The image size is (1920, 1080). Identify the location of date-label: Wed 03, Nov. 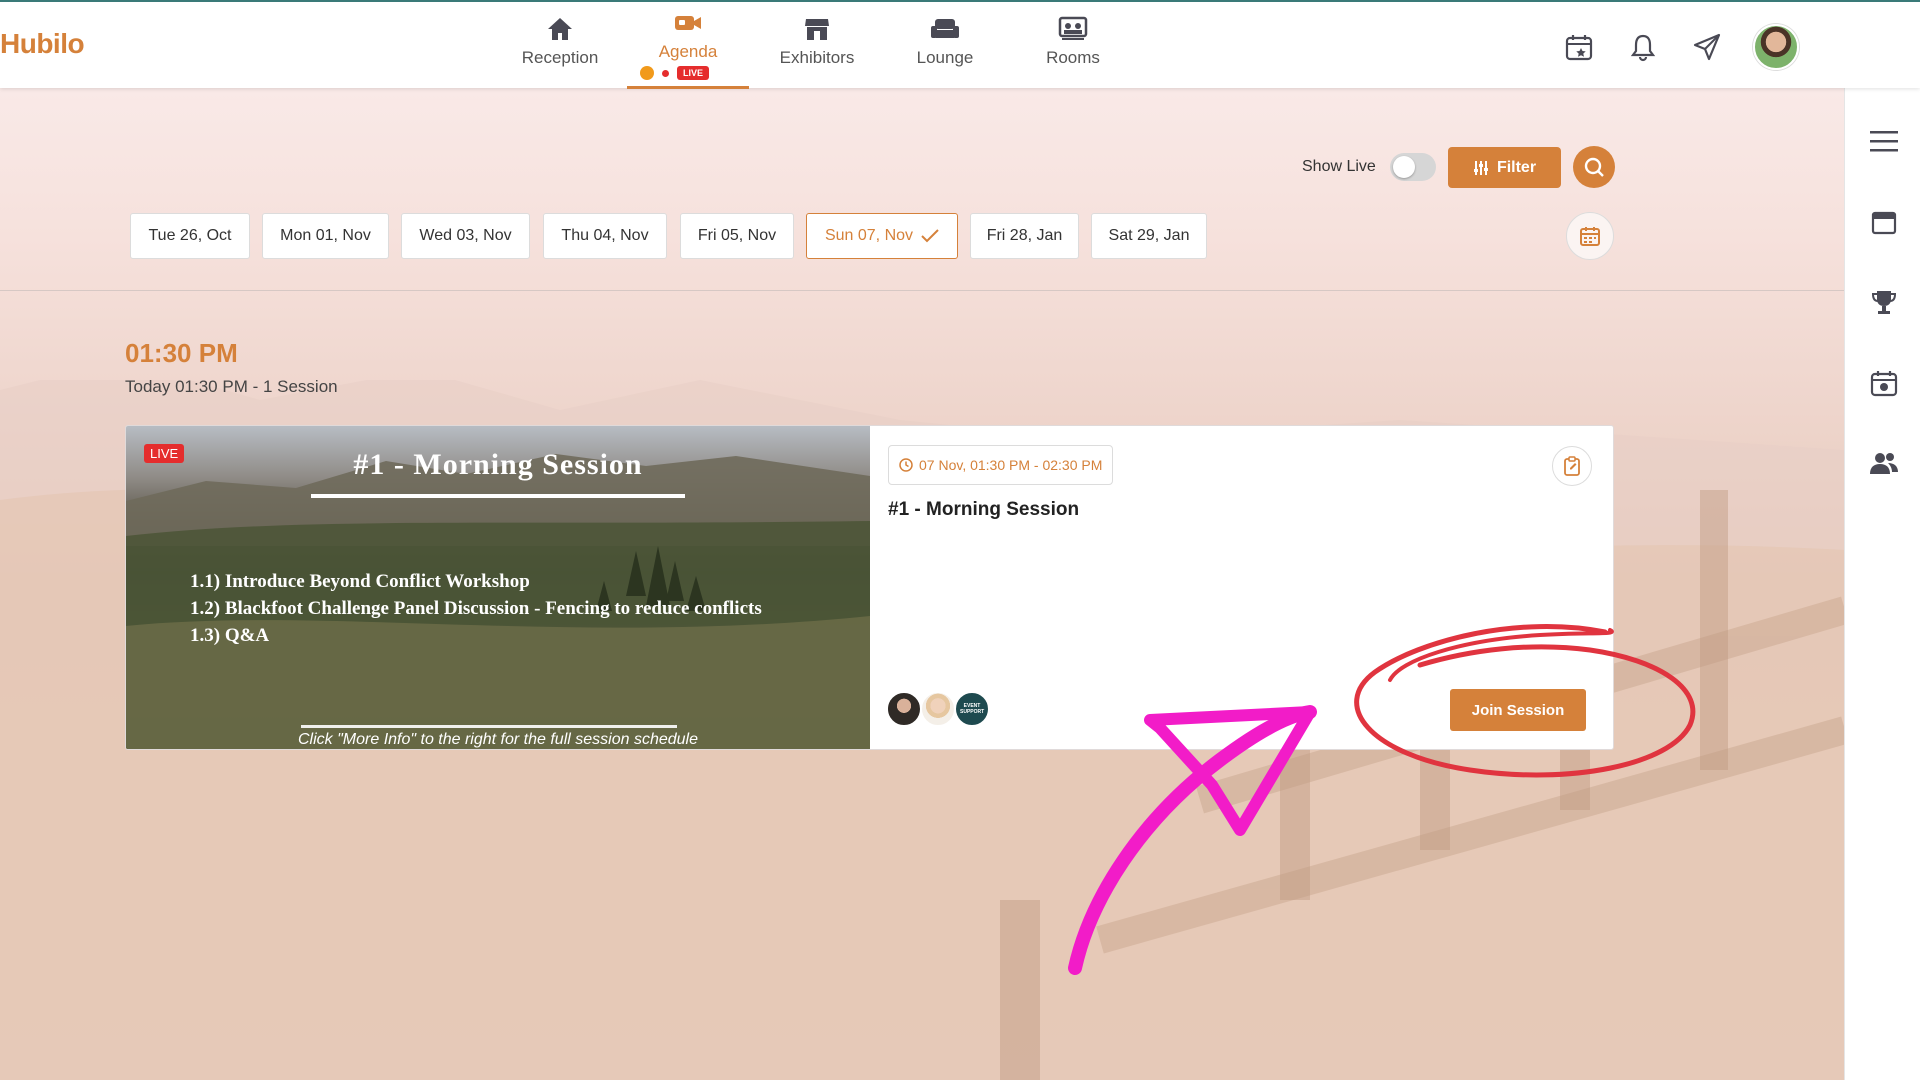
(465, 235).